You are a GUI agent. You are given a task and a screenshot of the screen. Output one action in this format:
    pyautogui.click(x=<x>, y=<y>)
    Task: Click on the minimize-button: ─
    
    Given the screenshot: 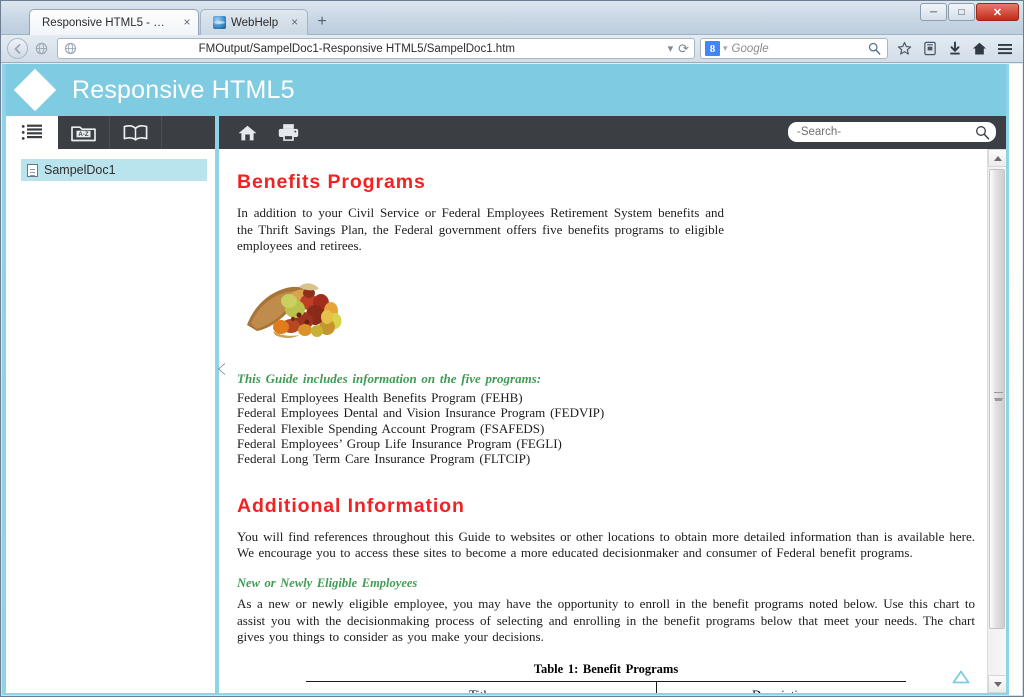 What is the action you would take?
    pyautogui.click(x=933, y=12)
    